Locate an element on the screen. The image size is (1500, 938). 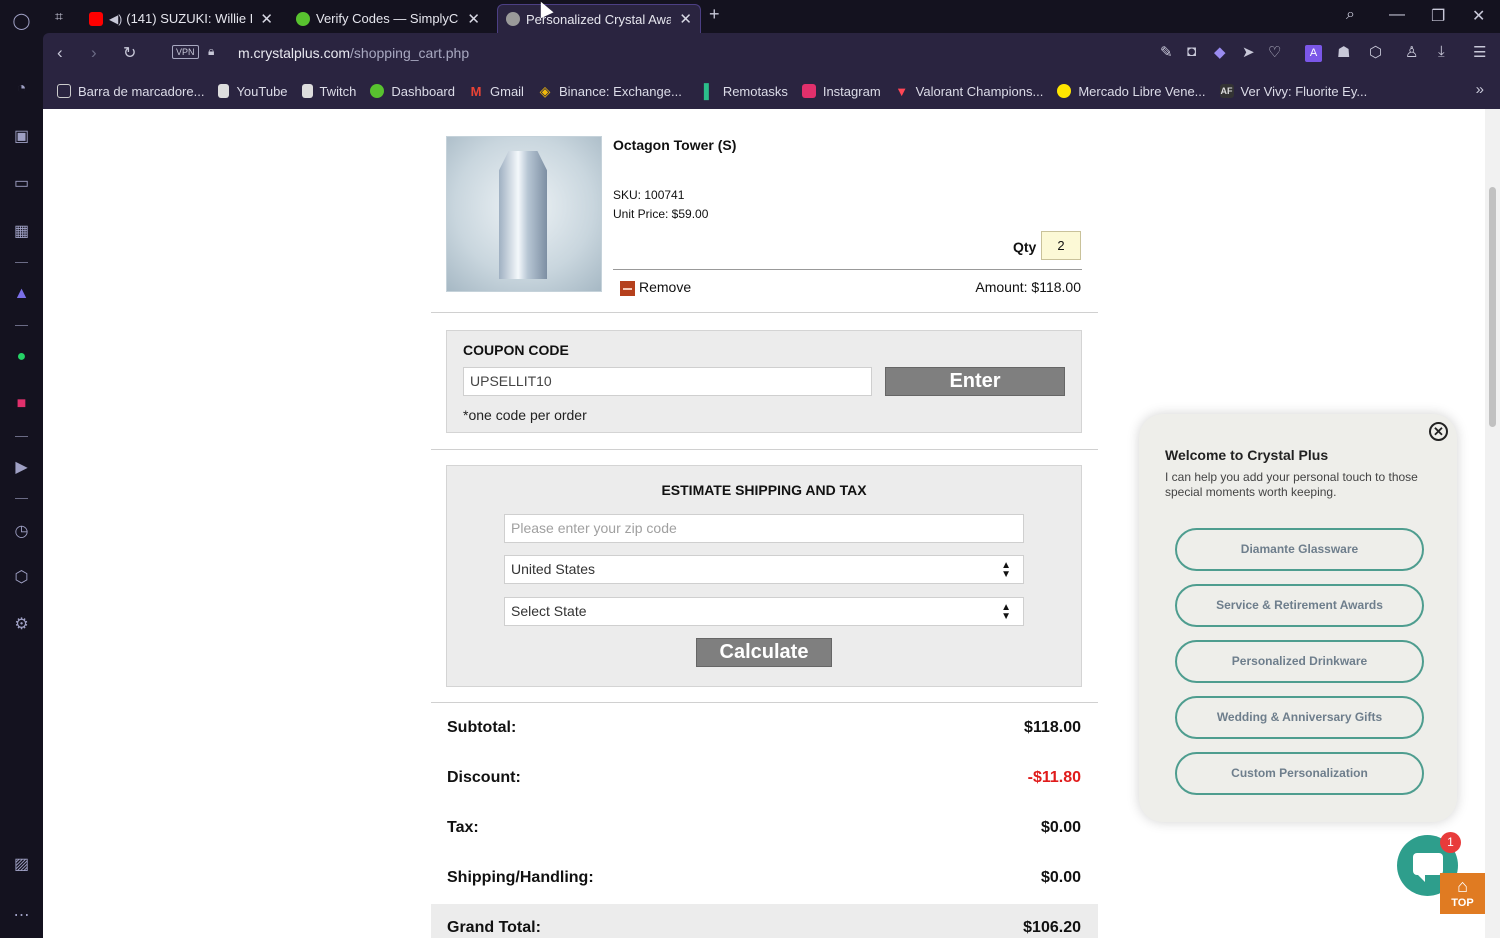
state-value: Select State is located at coordinates (549, 611).